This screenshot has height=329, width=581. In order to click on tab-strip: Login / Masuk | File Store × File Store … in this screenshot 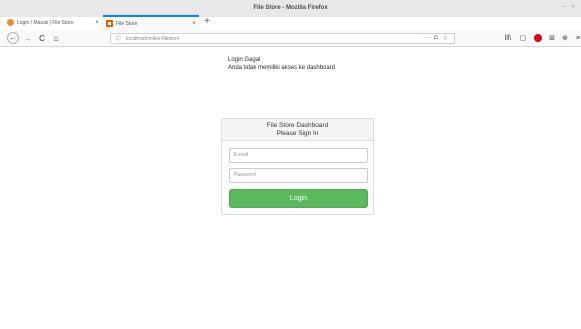, I will do `click(290, 21)`.